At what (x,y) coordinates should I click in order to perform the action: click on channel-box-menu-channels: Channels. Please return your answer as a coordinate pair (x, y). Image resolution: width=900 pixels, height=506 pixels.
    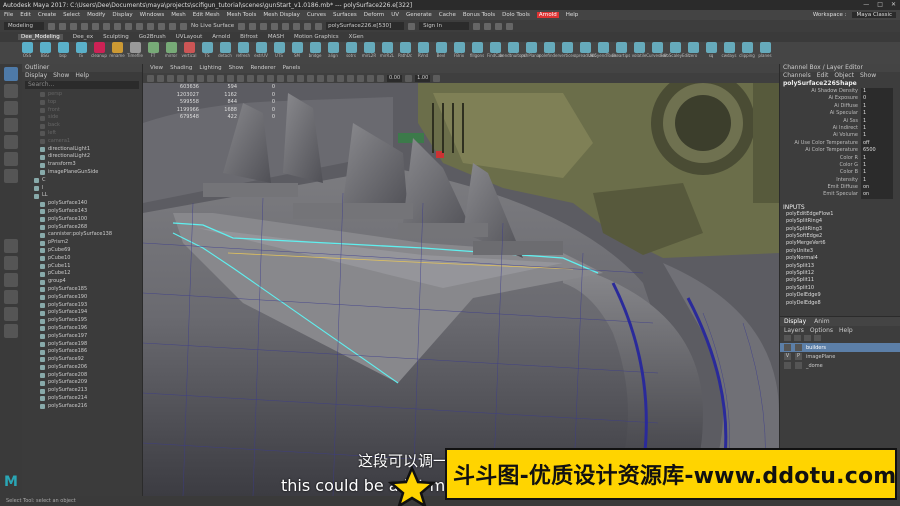
    Looking at the image, I should click on (797, 76).